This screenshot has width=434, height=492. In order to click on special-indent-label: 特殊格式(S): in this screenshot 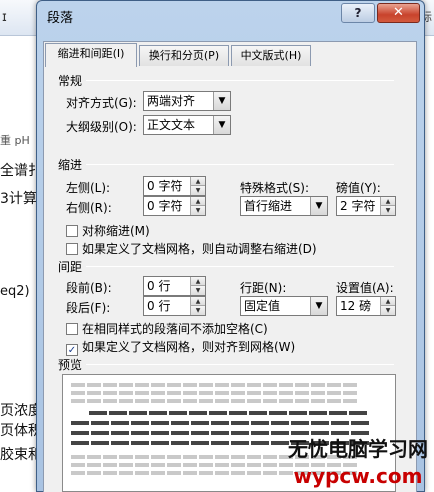, I will do `click(275, 188)`.